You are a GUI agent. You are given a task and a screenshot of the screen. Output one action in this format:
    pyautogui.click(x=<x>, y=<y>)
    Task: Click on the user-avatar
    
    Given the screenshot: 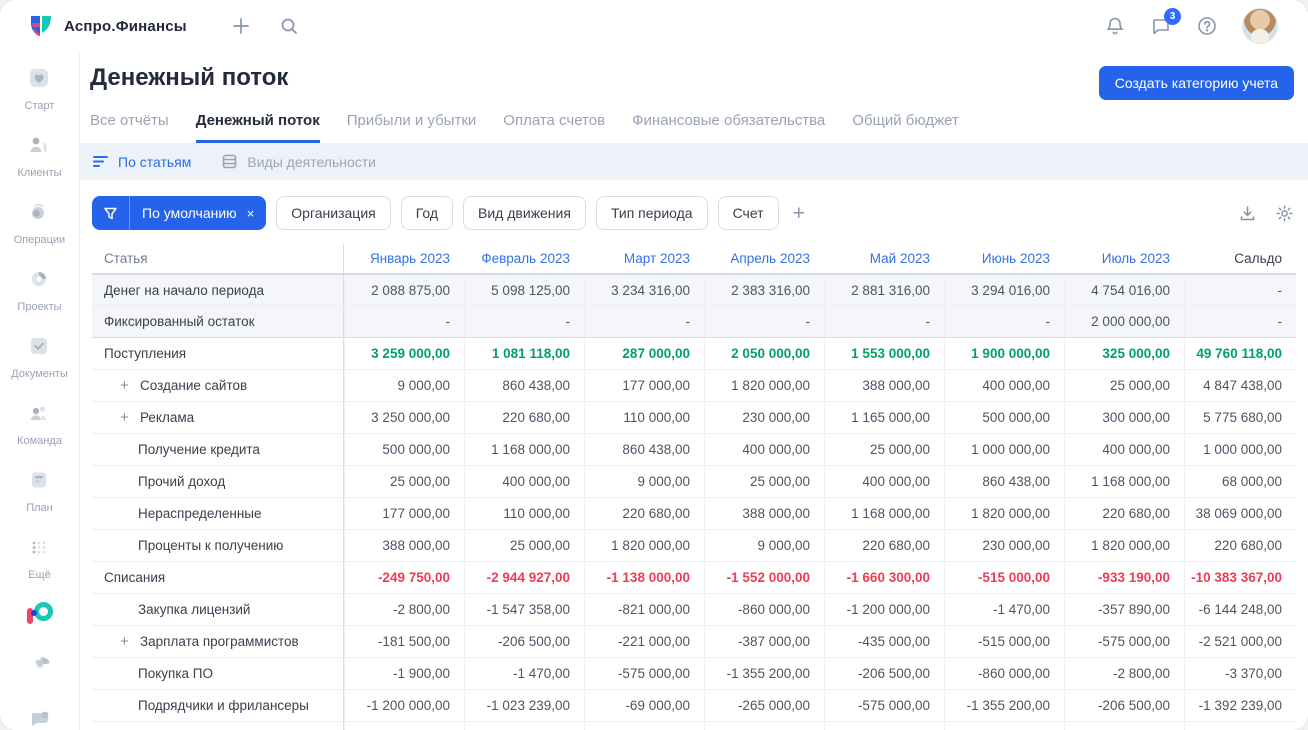 What is the action you would take?
    pyautogui.click(x=1260, y=26)
    